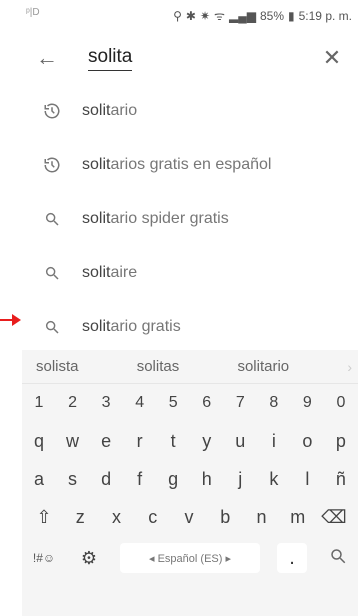 This screenshot has width=358, height=616. Describe the element at coordinates (177, 15) in the screenshot. I see `location-icon: ⚲` at that location.